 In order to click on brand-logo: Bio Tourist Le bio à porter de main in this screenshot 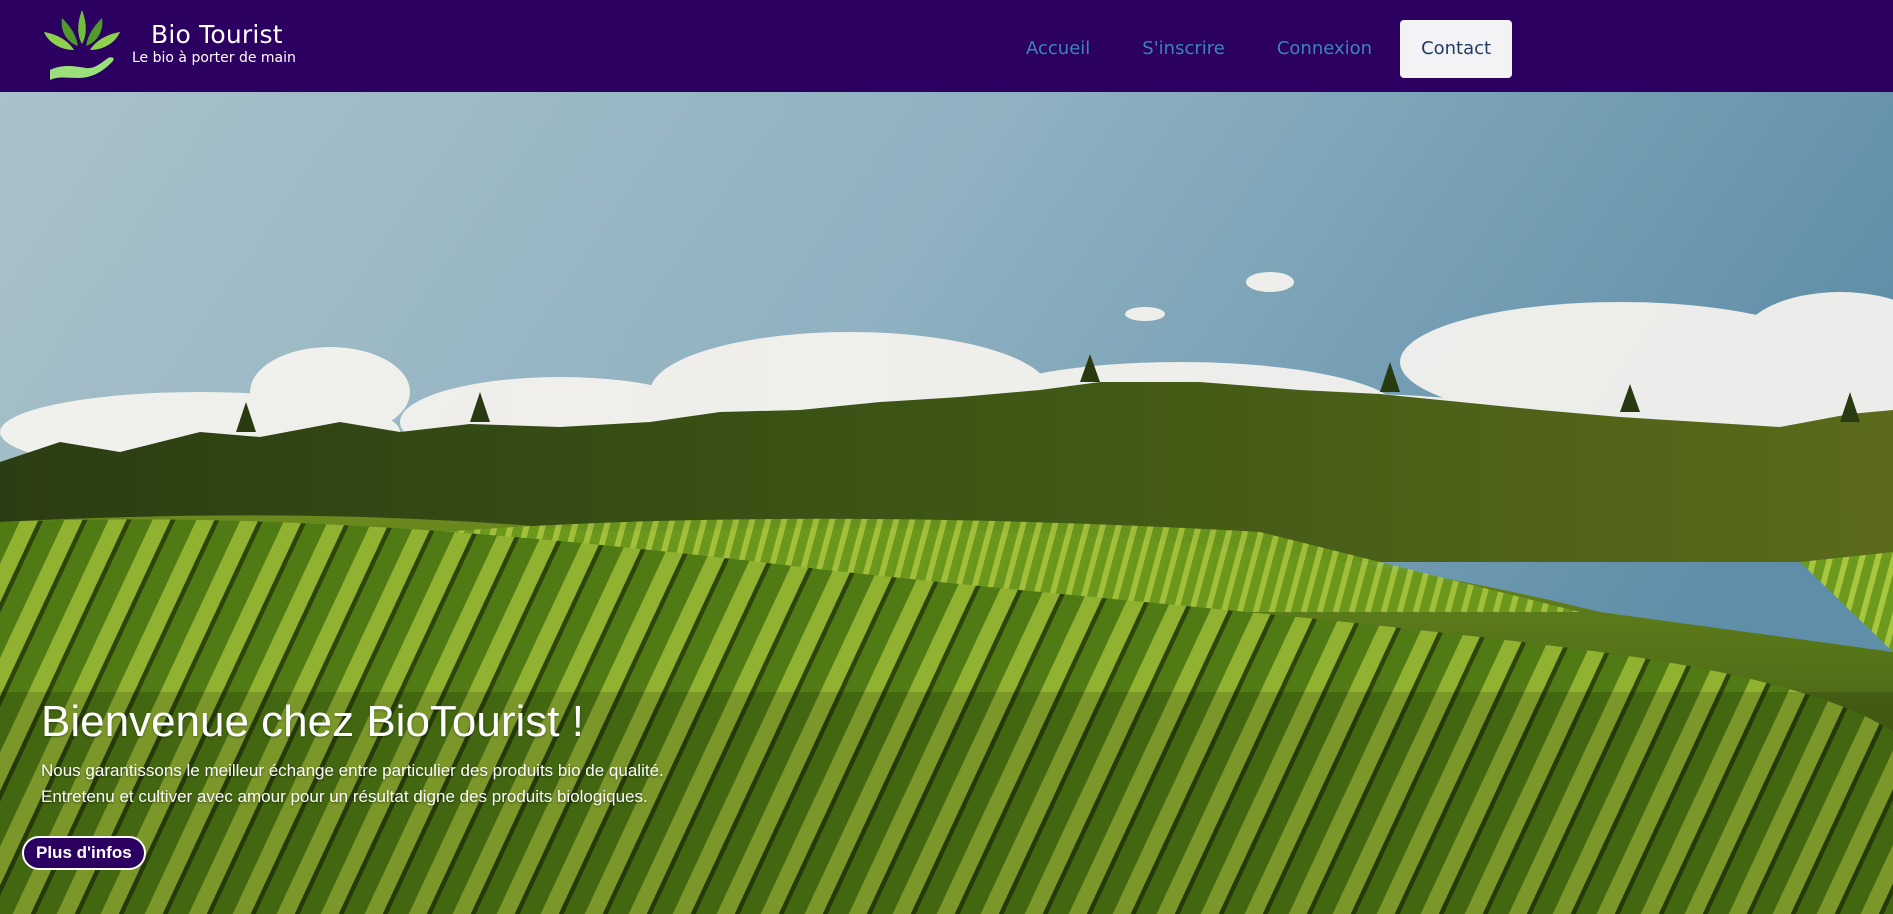, I will do `click(183, 46)`.